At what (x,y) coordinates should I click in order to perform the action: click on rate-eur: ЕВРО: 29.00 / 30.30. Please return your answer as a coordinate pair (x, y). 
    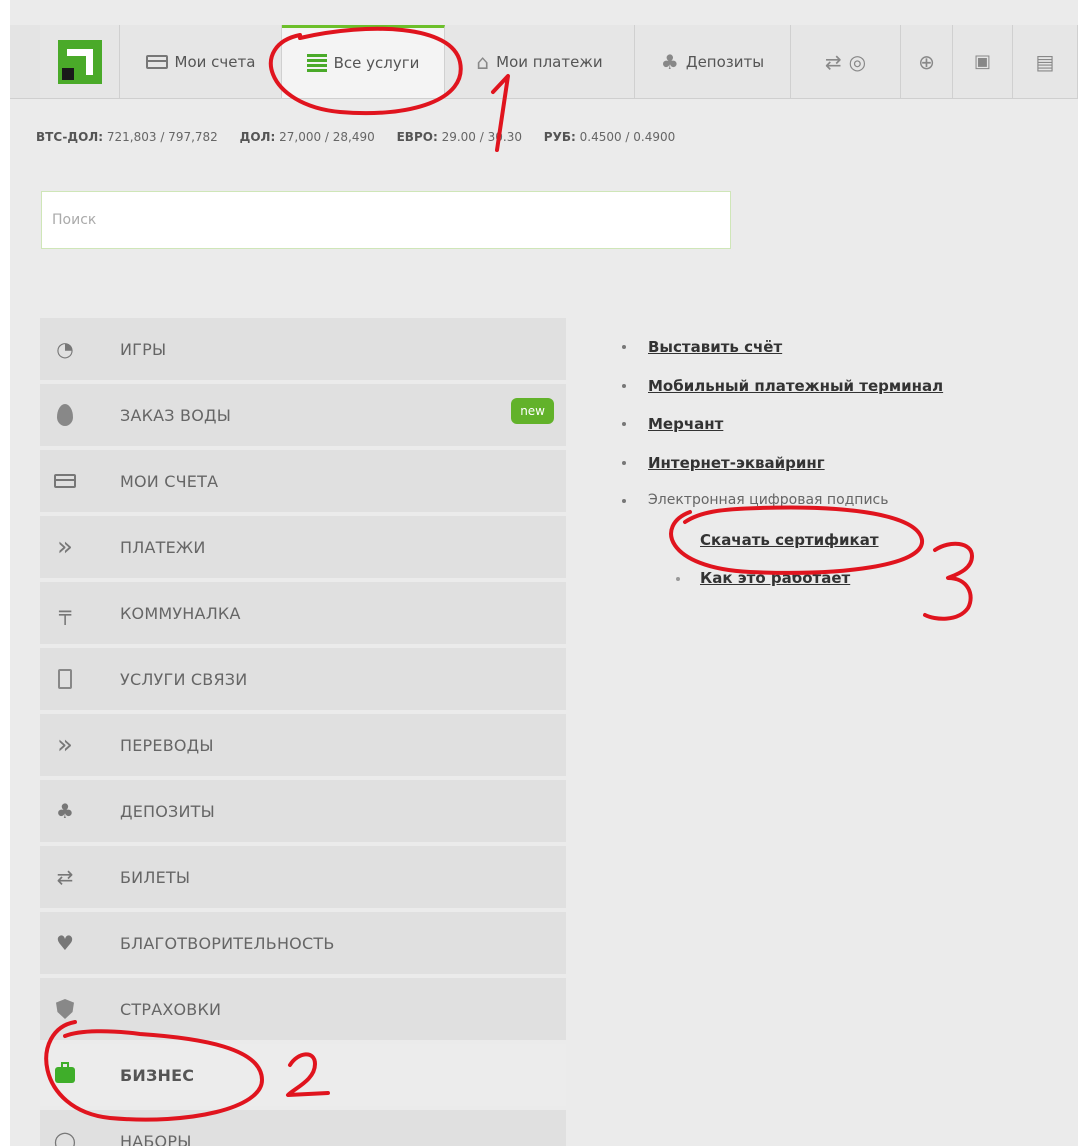
    Looking at the image, I should click on (459, 137).